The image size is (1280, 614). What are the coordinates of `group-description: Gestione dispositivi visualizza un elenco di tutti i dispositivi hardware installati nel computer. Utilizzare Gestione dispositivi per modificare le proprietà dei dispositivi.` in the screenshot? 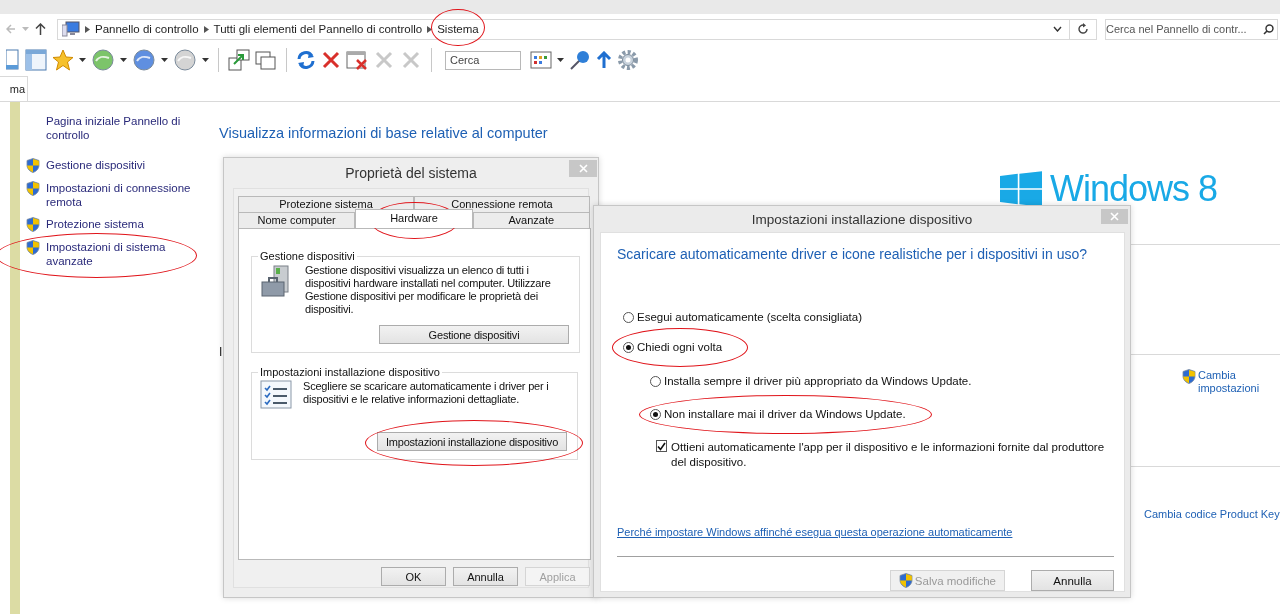 It's located at (428, 290).